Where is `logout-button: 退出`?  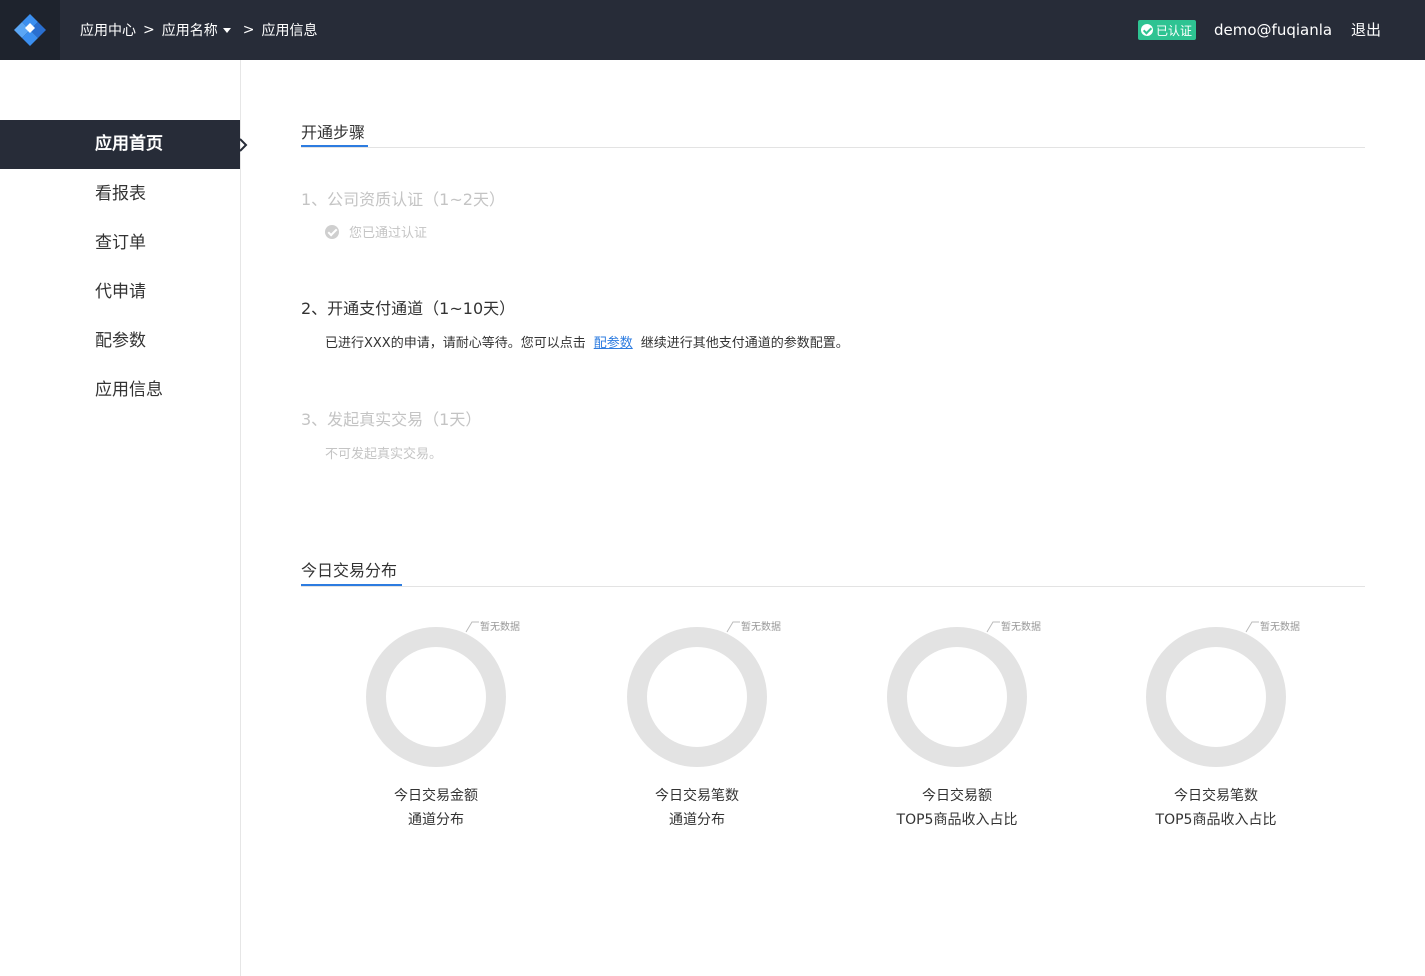 logout-button: 退出 is located at coordinates (1366, 30).